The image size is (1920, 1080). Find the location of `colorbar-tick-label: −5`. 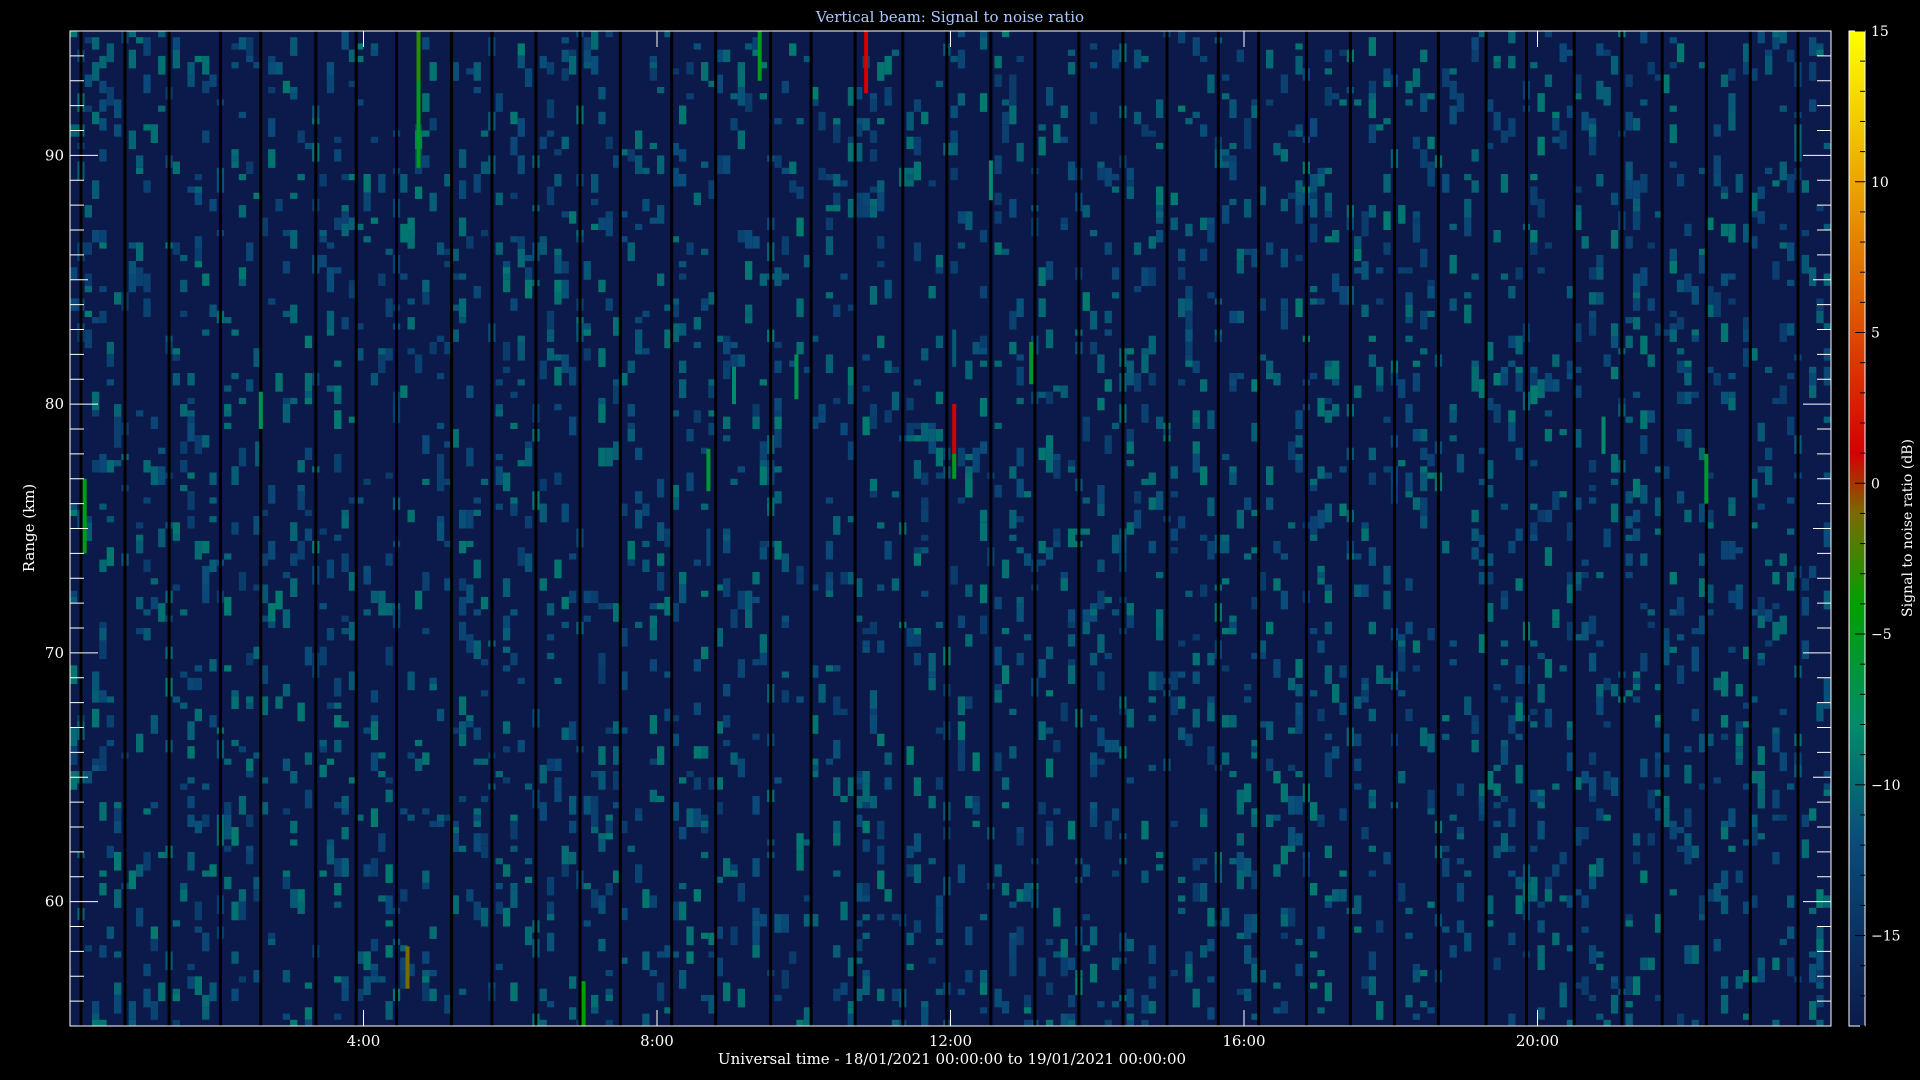

colorbar-tick-label: −5 is located at coordinates (1881, 635).